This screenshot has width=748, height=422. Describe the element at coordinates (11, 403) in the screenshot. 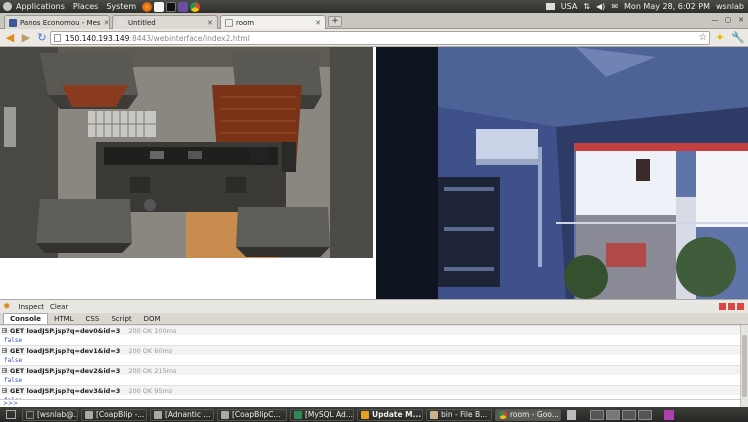

I see `command-prompt: >>>` at that location.